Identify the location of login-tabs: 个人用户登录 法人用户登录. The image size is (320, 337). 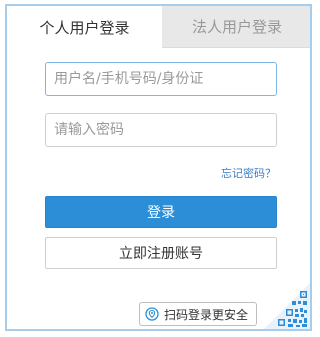
(158, 27).